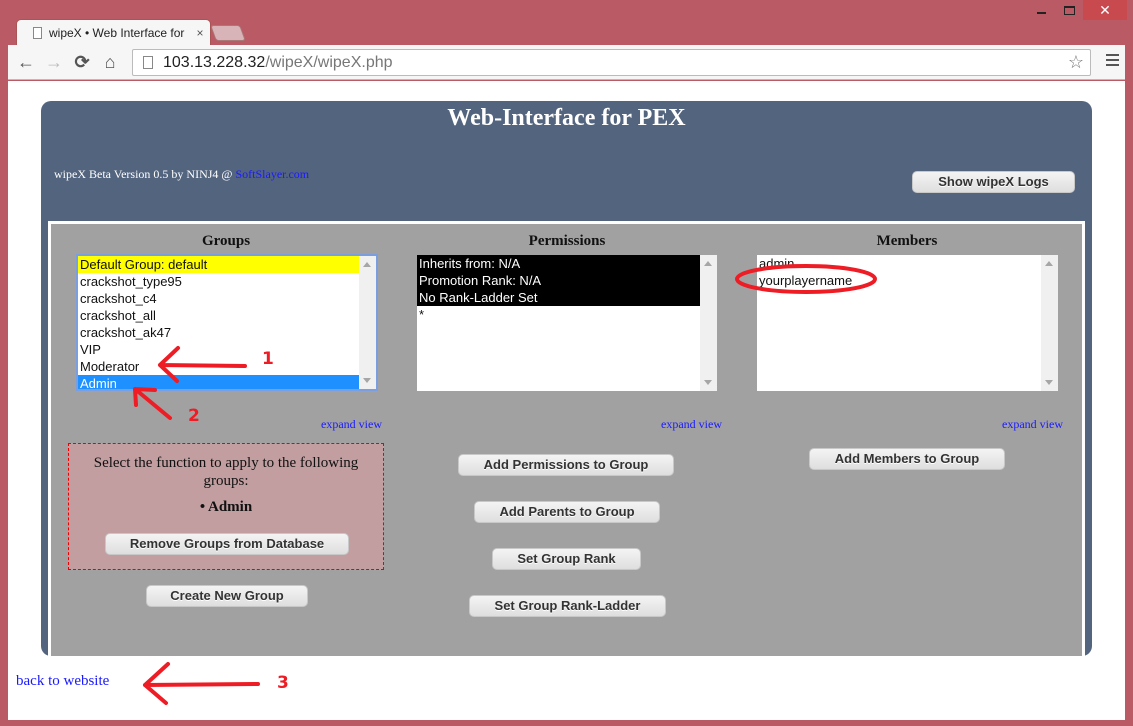 The image size is (1133, 726). What do you see at coordinates (218, 366) in the screenshot?
I see `list-item: Moderator` at bounding box center [218, 366].